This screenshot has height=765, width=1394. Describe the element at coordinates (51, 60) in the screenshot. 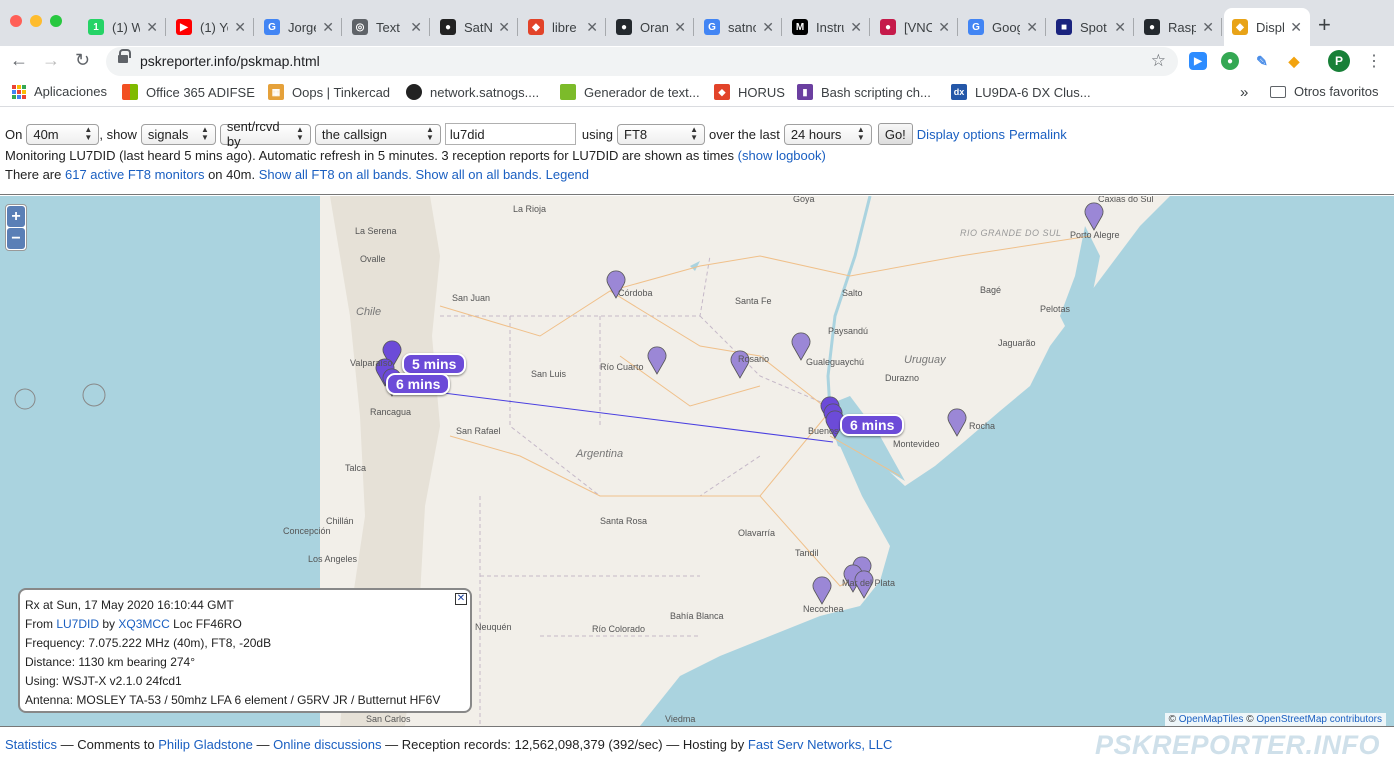

I see `forward-arrow-icon: →` at that location.